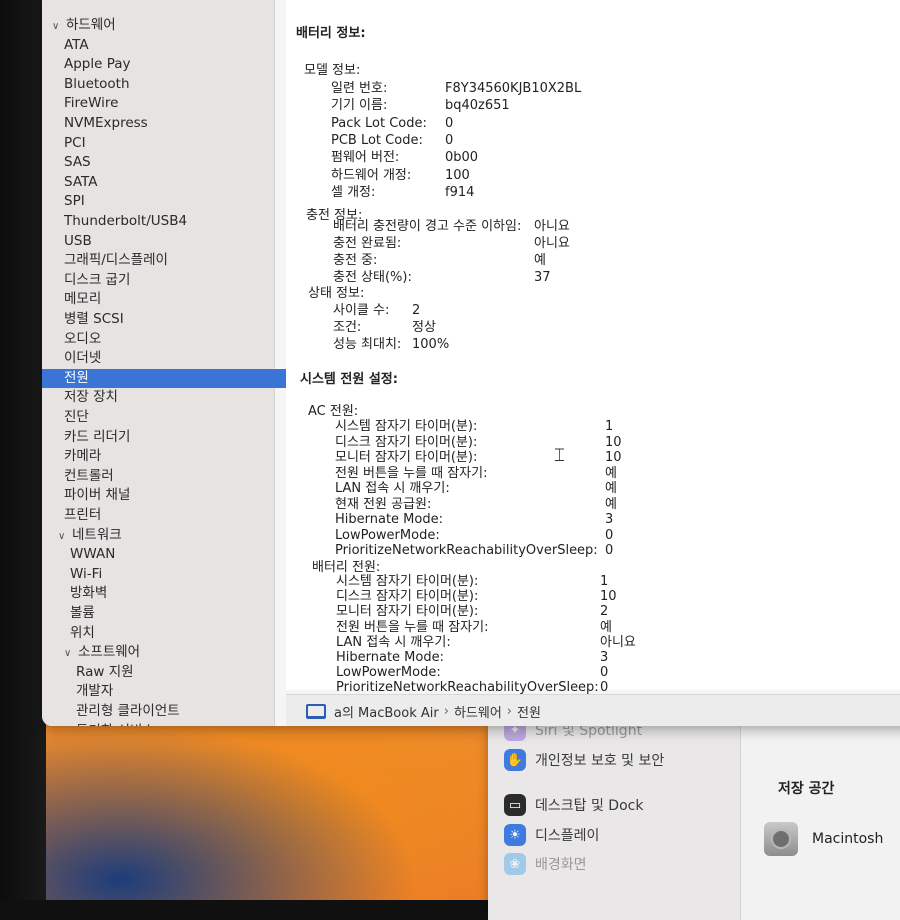 This screenshot has height=920, width=900. Describe the element at coordinates (88, 593) in the screenshot. I see `sidebar-item: 방화벽` at that location.